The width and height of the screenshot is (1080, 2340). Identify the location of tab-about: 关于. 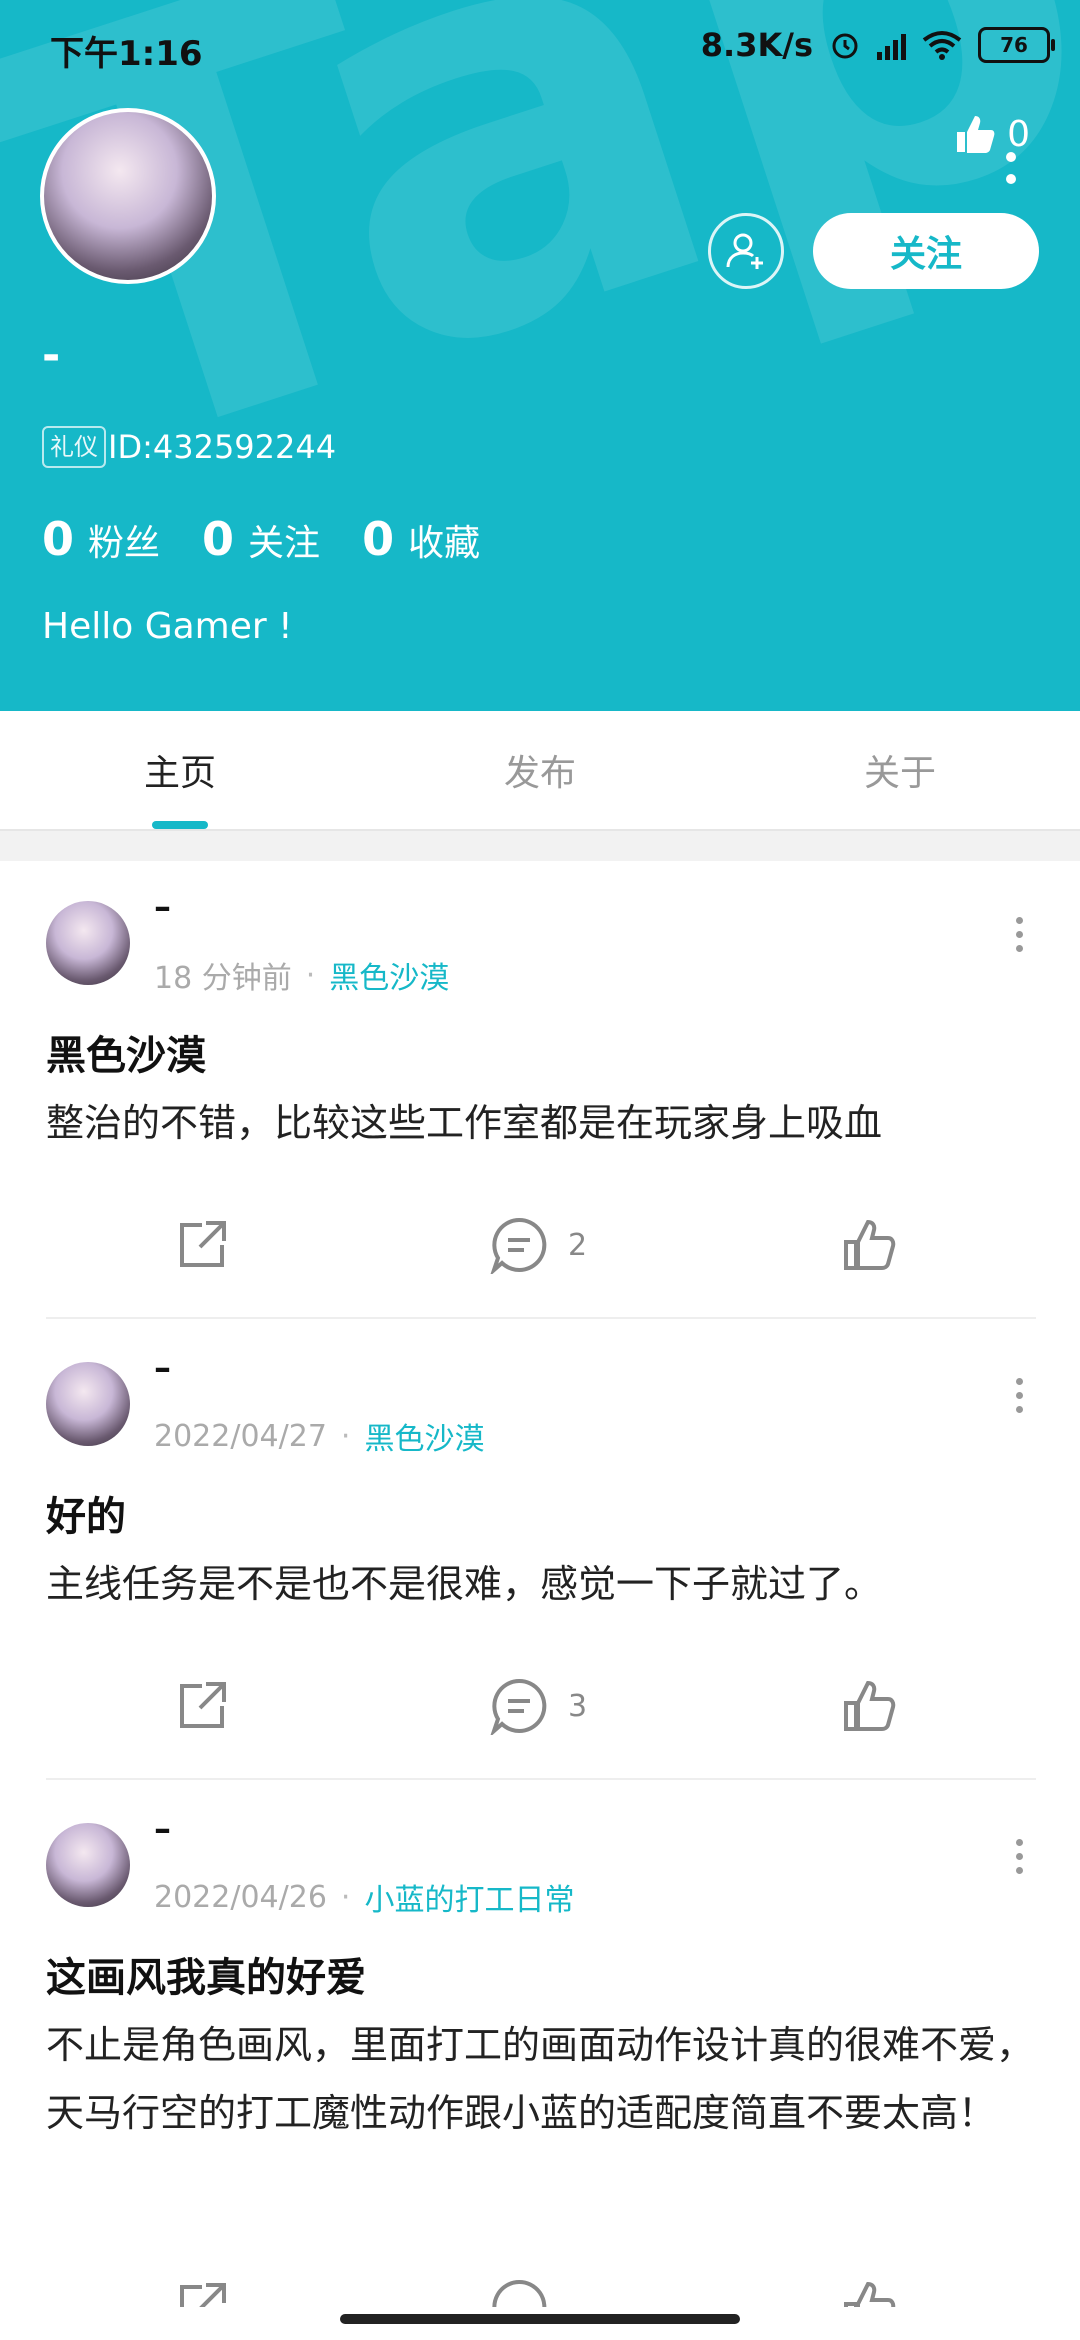
(900, 770).